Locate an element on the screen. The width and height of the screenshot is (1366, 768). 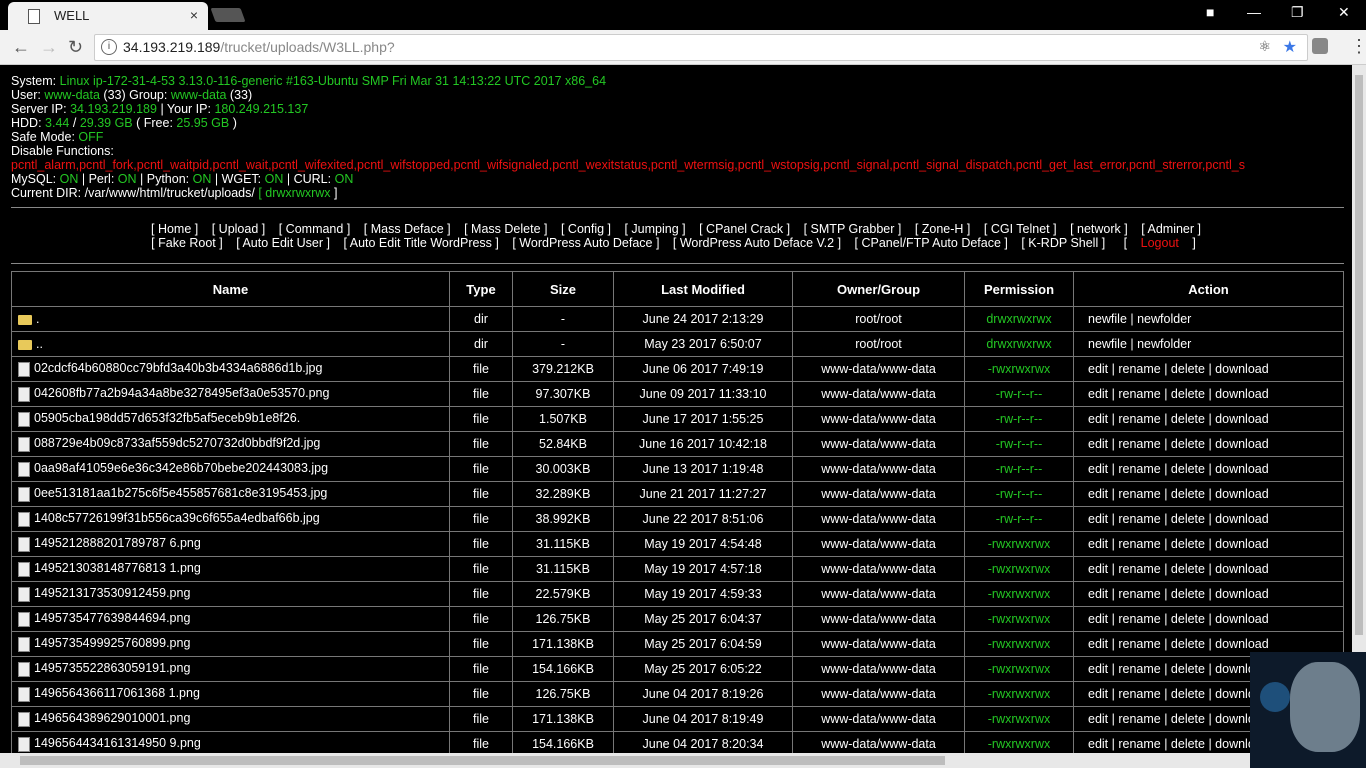
menu-adminer: [ Adminer ] is located at coordinates (1171, 229).